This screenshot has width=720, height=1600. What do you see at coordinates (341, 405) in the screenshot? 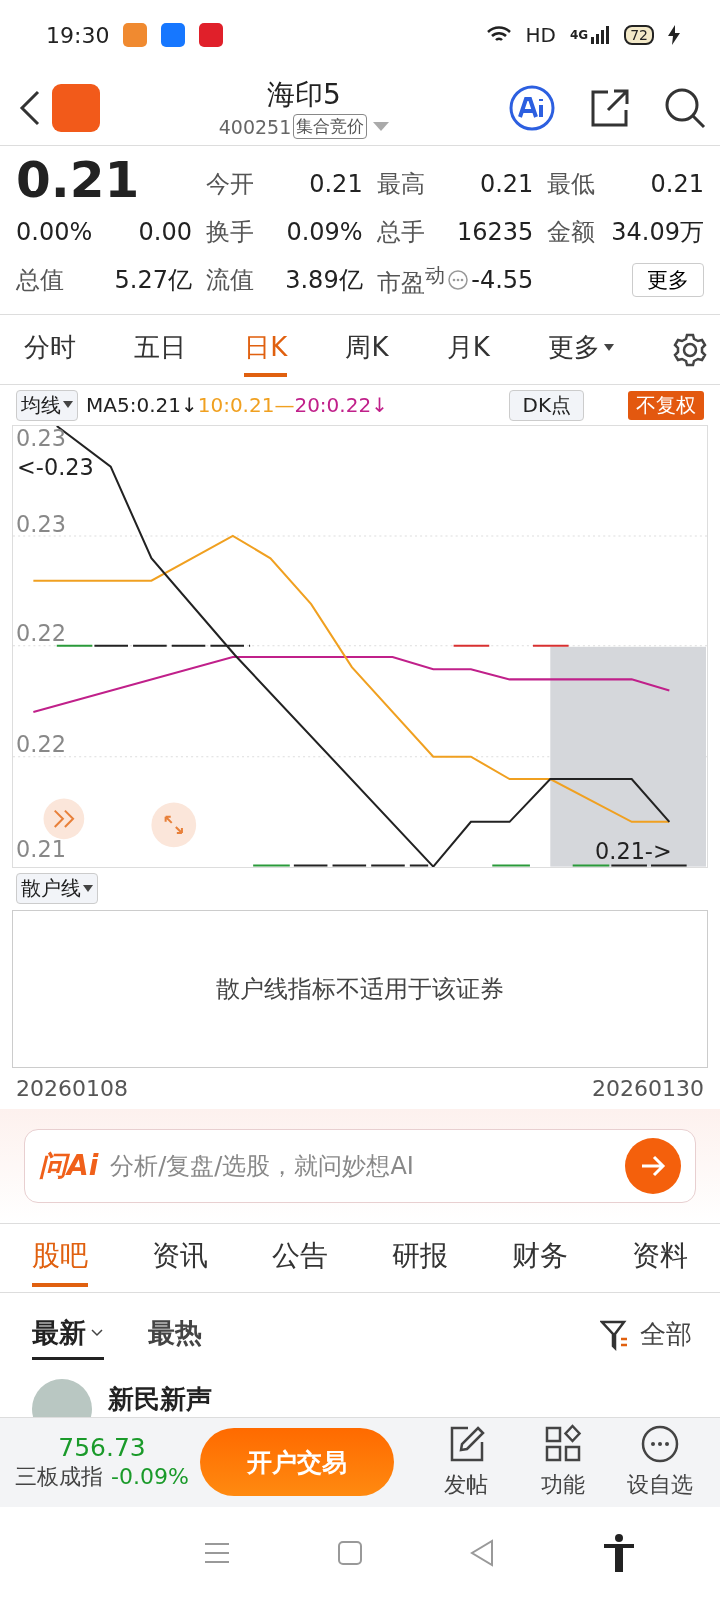
I see `ma-value: 20:0.22↓` at bounding box center [341, 405].